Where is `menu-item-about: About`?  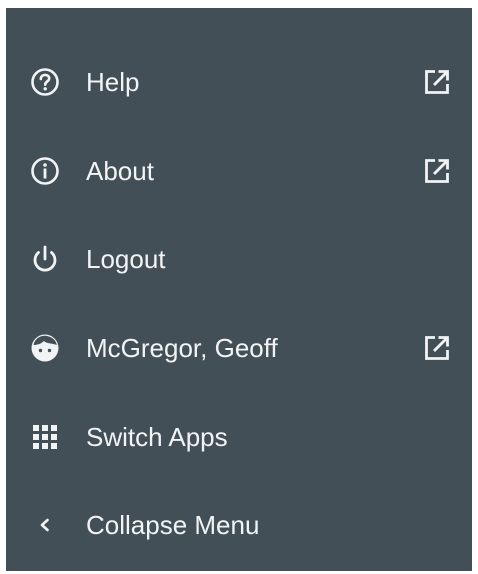
menu-item-about: About is located at coordinates (239, 166).